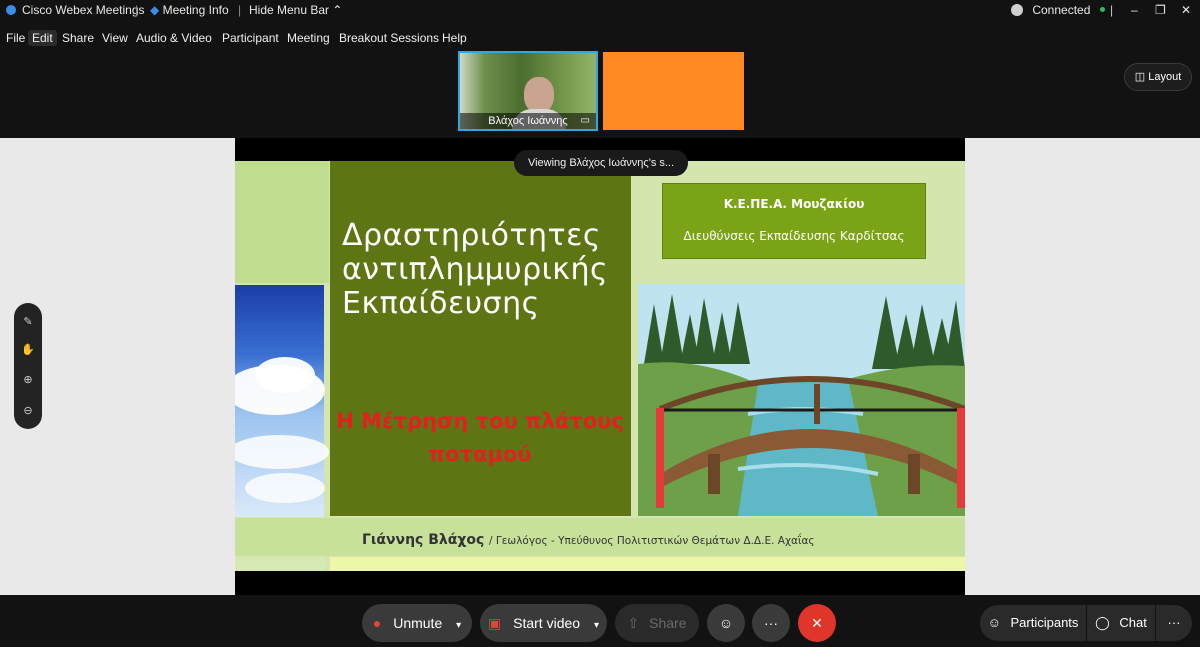 This screenshot has height=647, width=1200. I want to click on restore-icon: ❐, so click(1160, 10).